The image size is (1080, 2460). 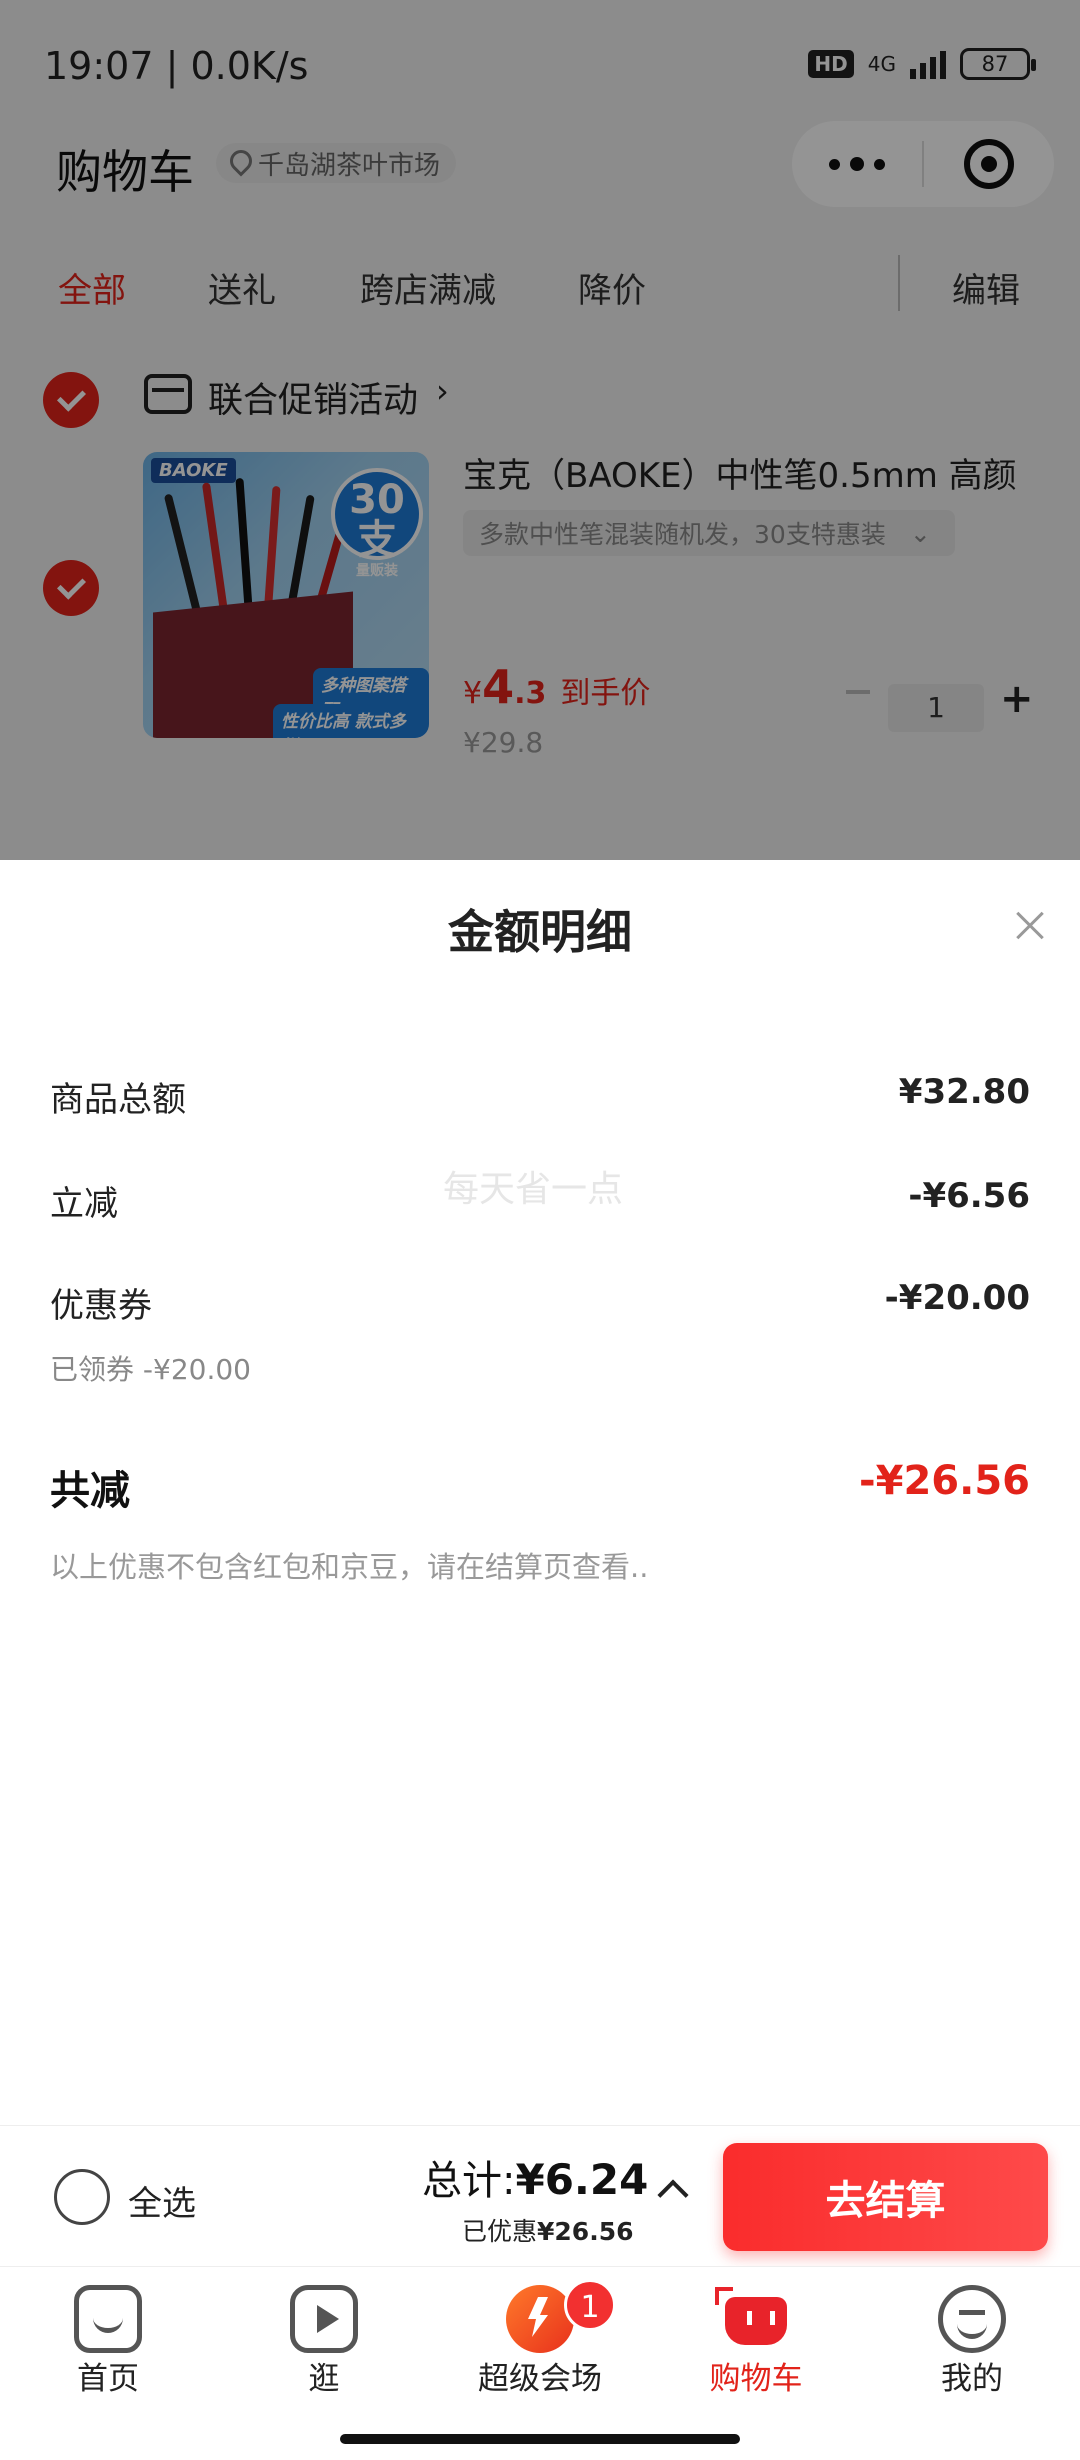 I want to click on total-off-label: 共减, so click(x=90, y=1491).